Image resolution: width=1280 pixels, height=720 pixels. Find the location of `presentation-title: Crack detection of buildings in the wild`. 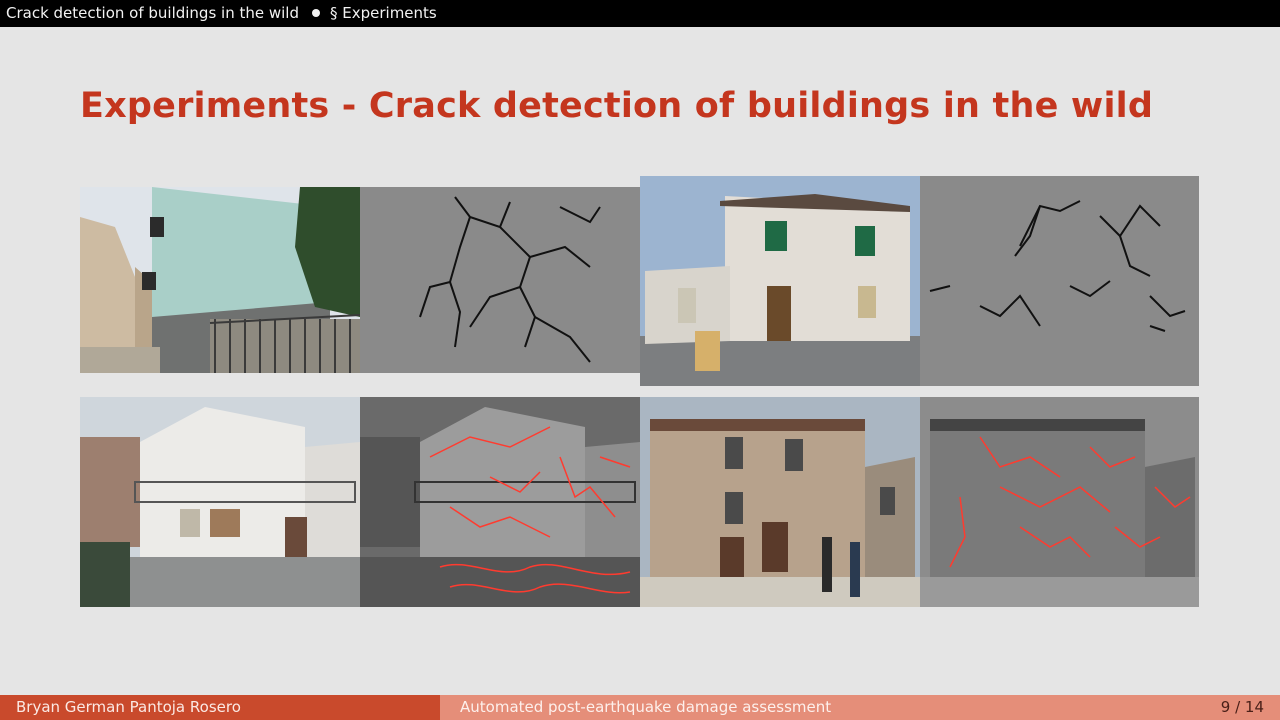

presentation-title: Crack detection of buildings in the wild is located at coordinates (152, 13).